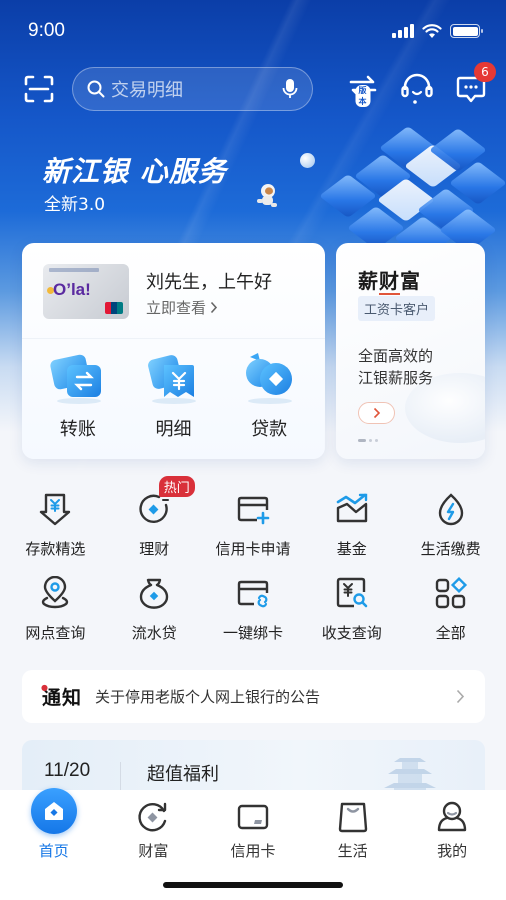 The image size is (506, 900). I want to click on wealth-icon, so click(154, 508).